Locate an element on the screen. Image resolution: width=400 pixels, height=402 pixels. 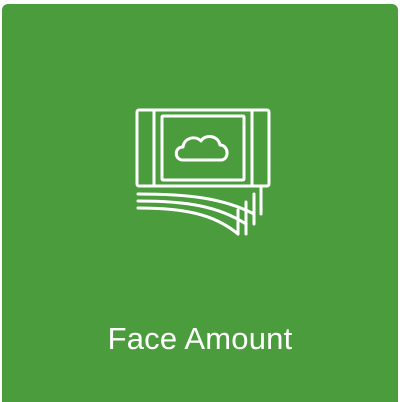
banknote-cloud-icon is located at coordinates (203, 172).